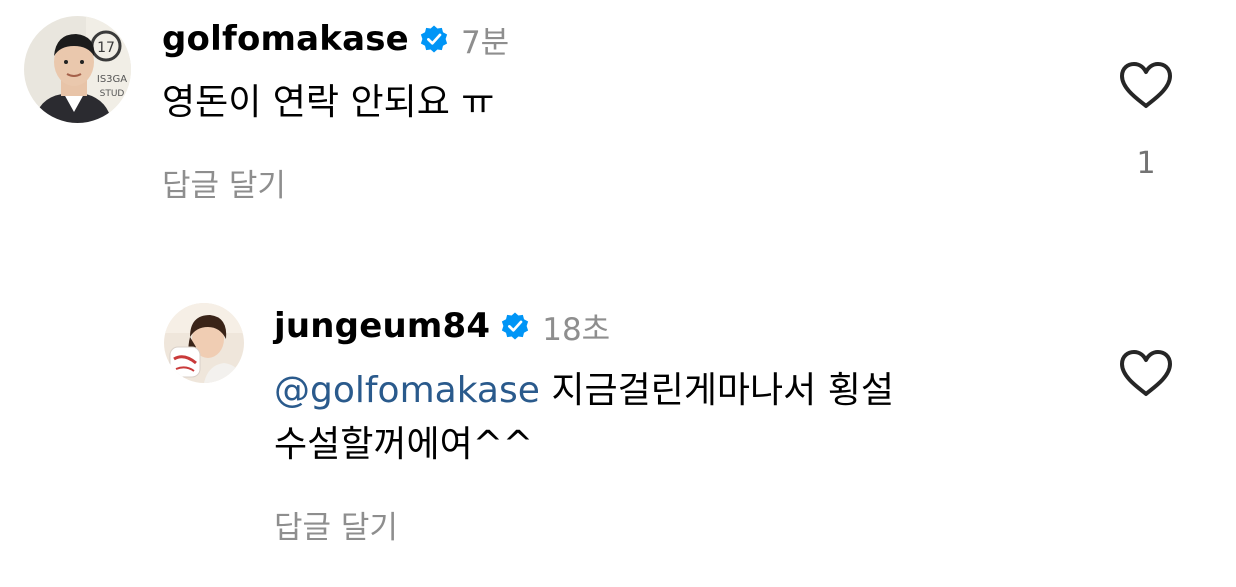  Describe the element at coordinates (407, 390) in the screenshot. I see `mention-link: @golfomakase` at that location.